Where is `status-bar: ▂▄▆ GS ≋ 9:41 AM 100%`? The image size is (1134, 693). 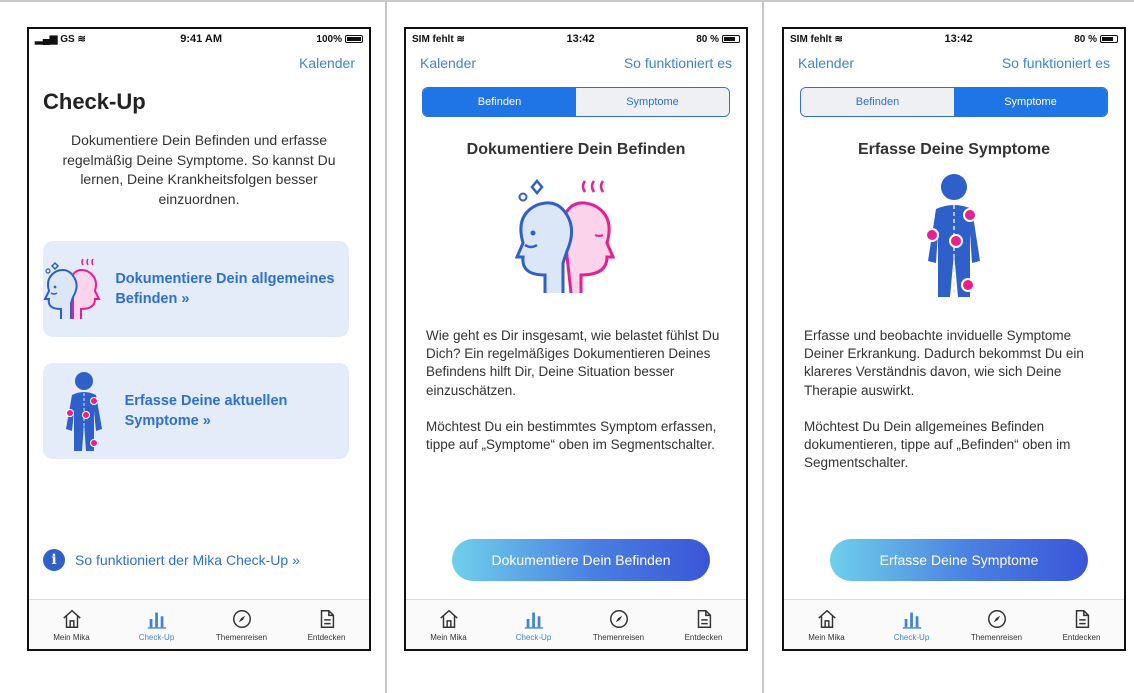 status-bar: ▂▄▆ GS ≋ 9:41 AM 100% is located at coordinates (199, 39).